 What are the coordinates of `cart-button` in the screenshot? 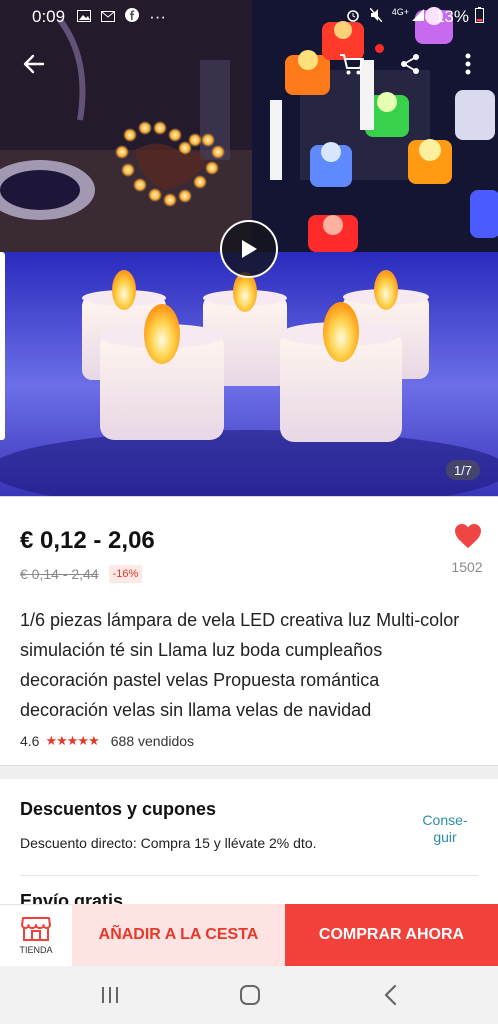 It's located at (359, 63).